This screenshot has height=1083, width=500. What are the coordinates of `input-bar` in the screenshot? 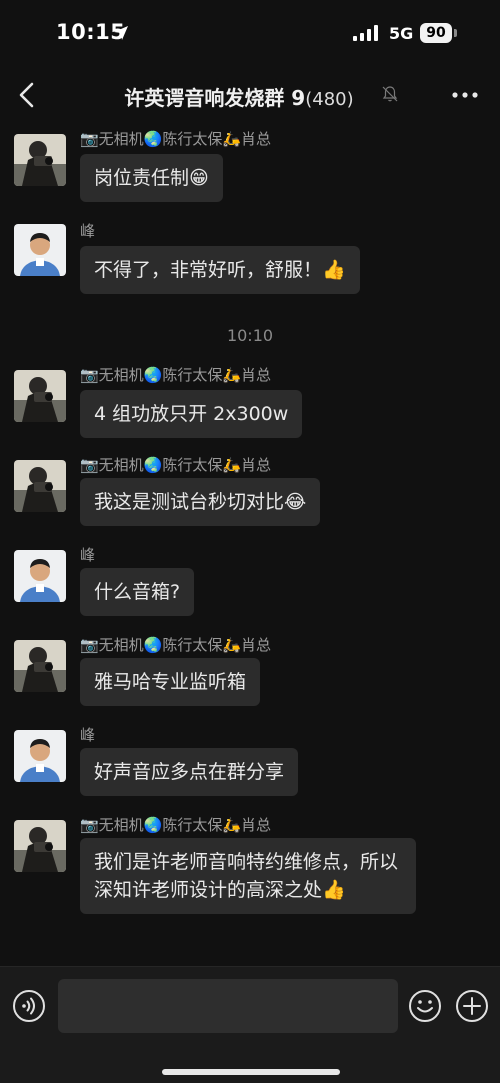 It's located at (250, 1024).